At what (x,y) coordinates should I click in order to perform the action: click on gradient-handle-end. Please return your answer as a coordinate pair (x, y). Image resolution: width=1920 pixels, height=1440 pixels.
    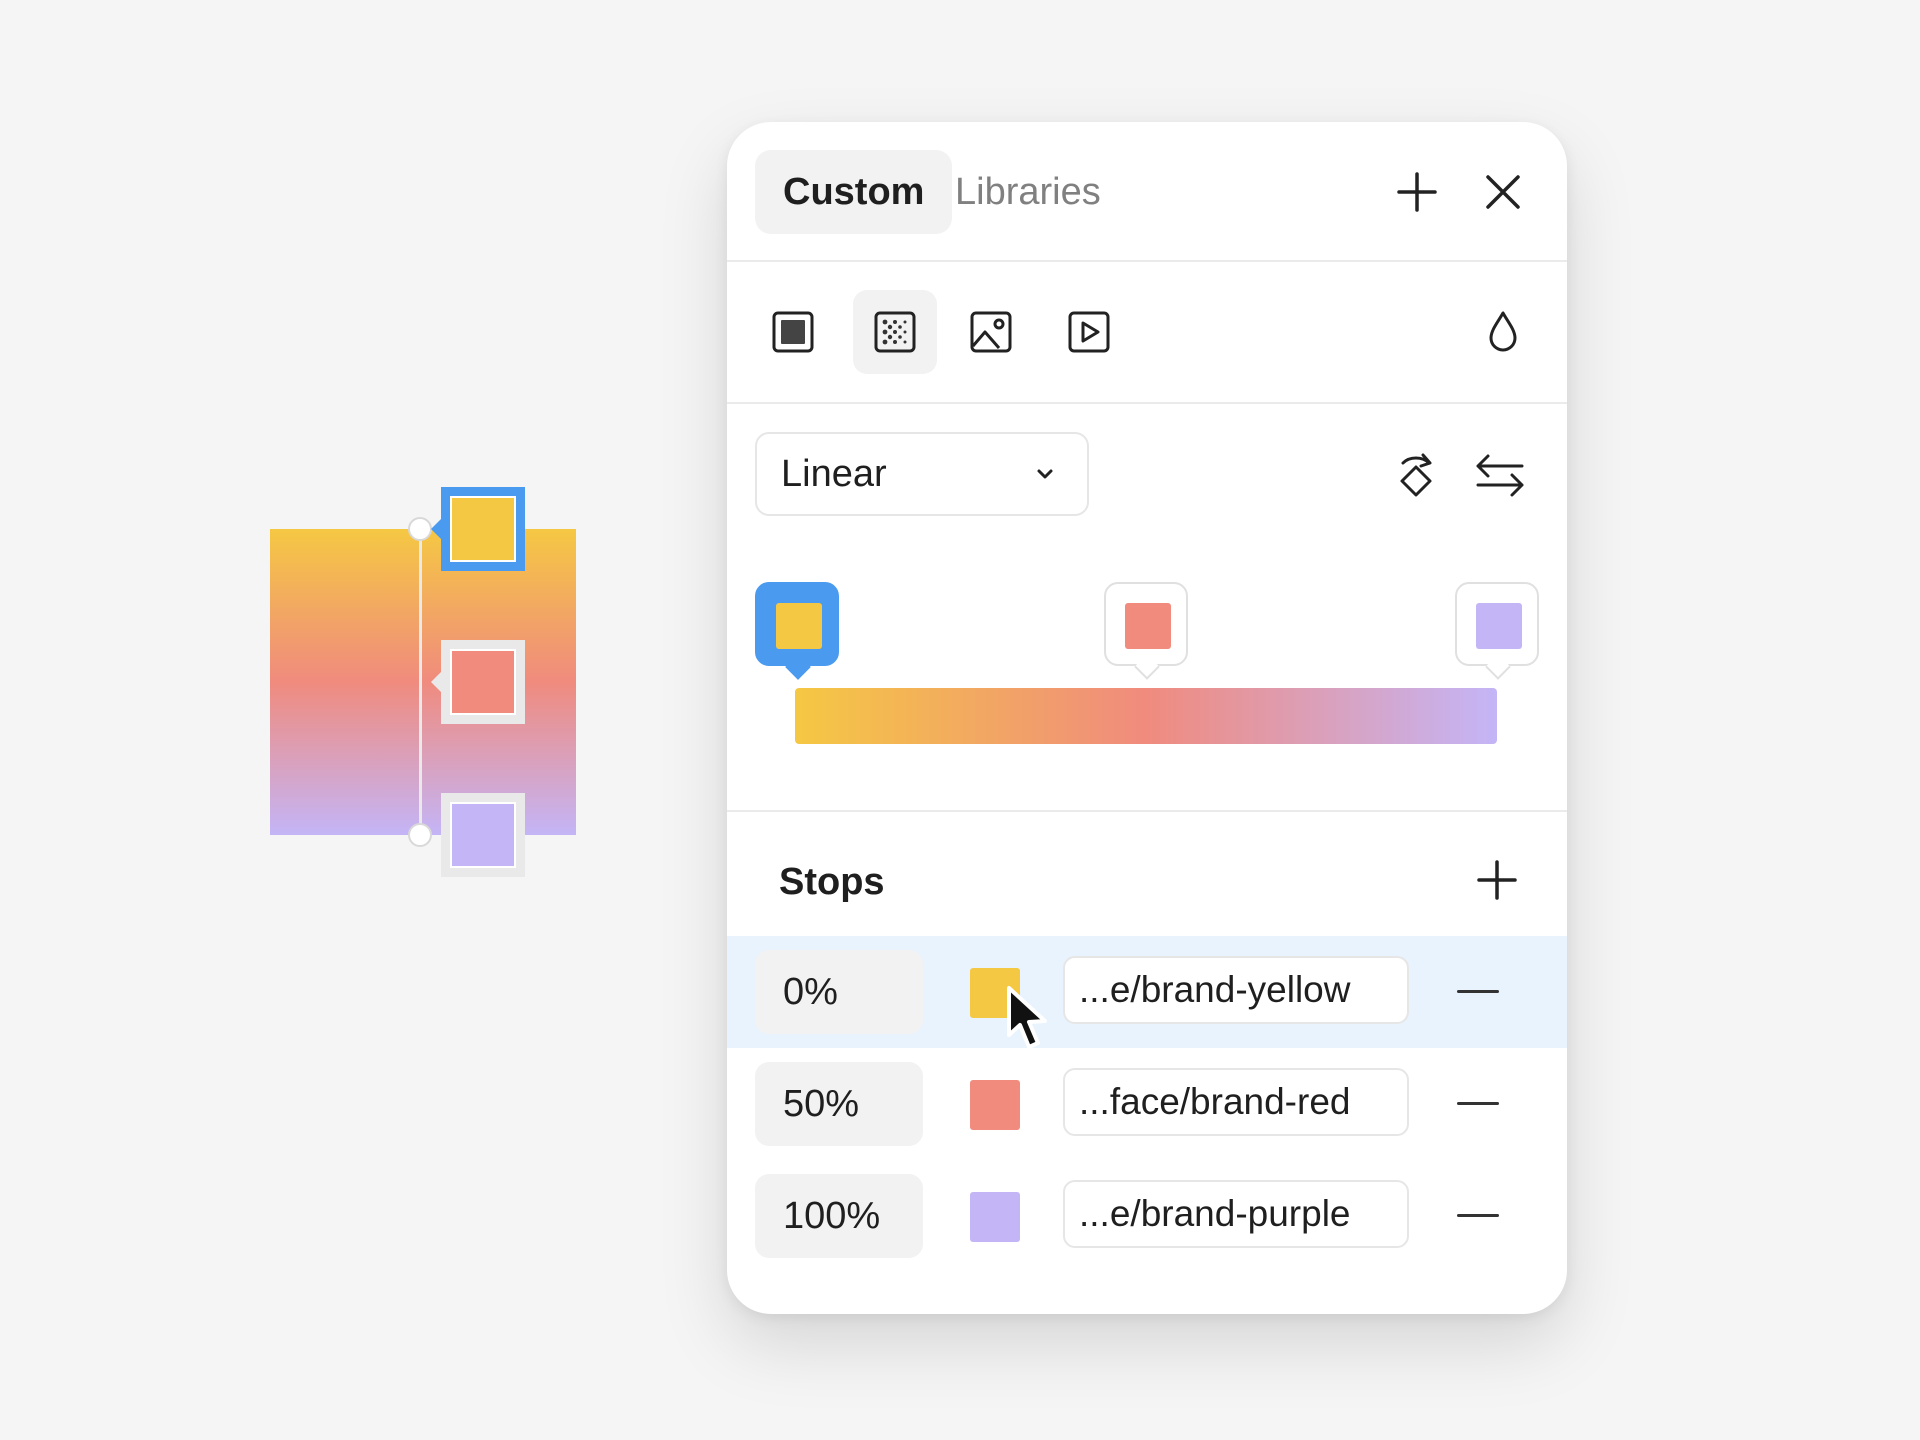
    Looking at the image, I should click on (420, 835).